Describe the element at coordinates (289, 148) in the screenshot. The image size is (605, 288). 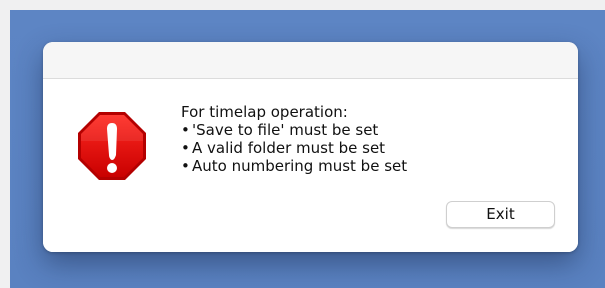
I see `message-bullet-text: A valid folder must be set` at that location.